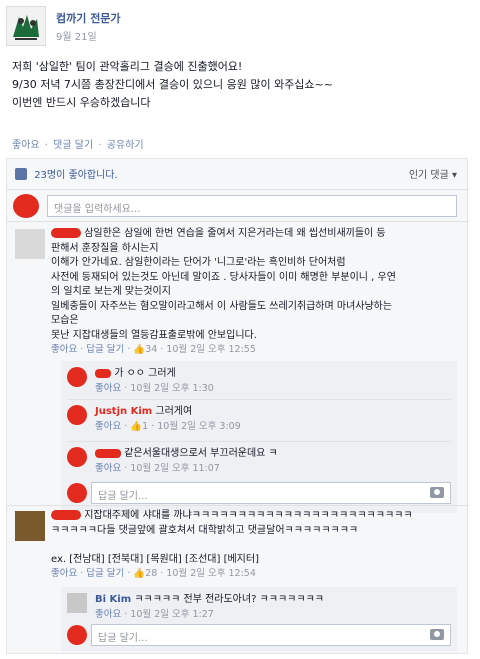  I want to click on reply-date: 10월 2일 오후 1:30, so click(172, 388).